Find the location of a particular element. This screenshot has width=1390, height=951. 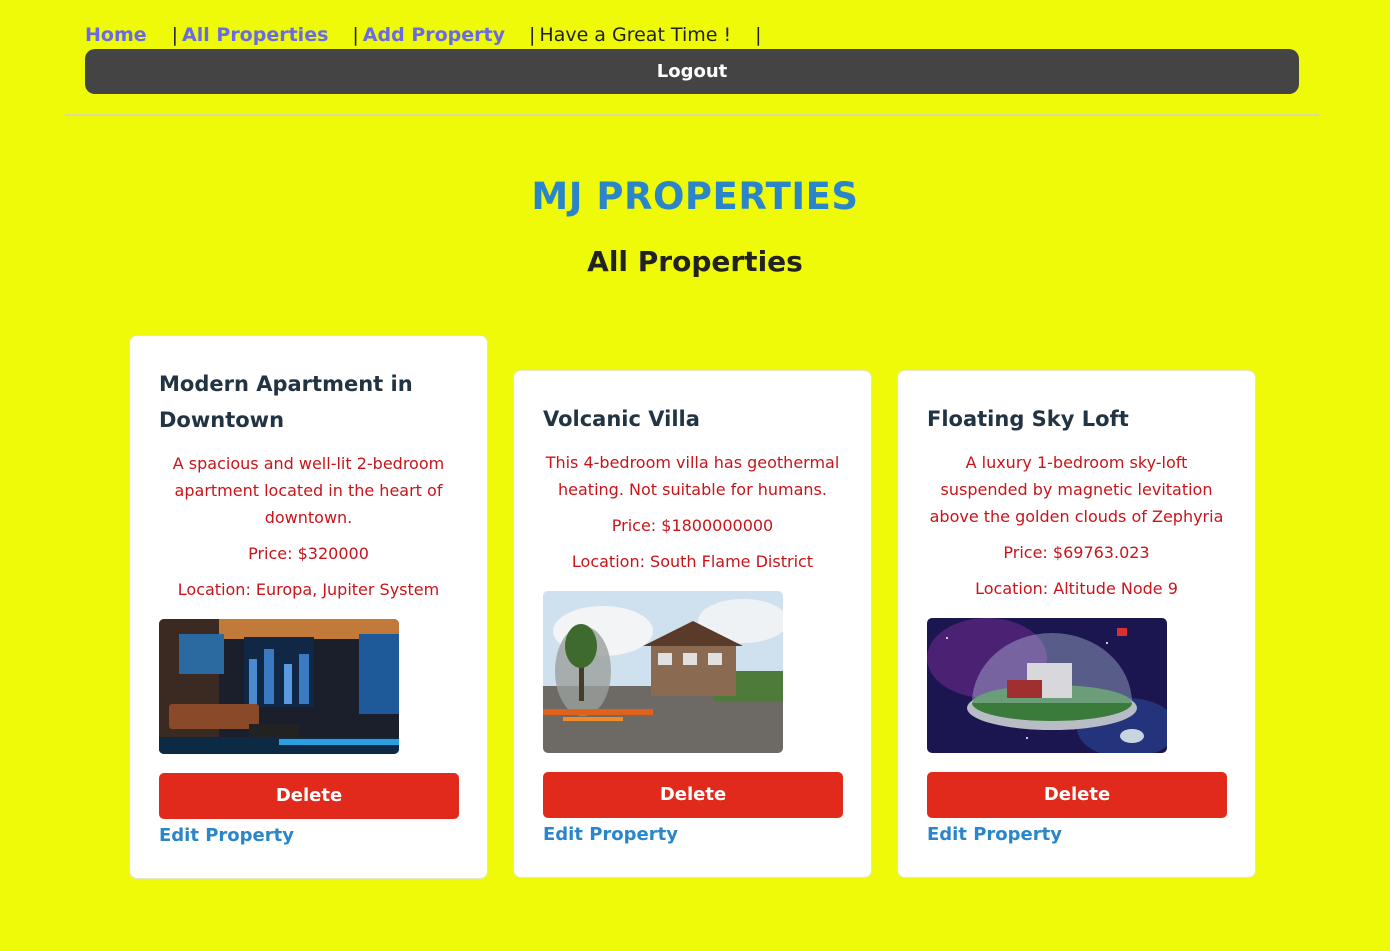

nav-greeting: Have a Great Time ! is located at coordinates (635, 35).